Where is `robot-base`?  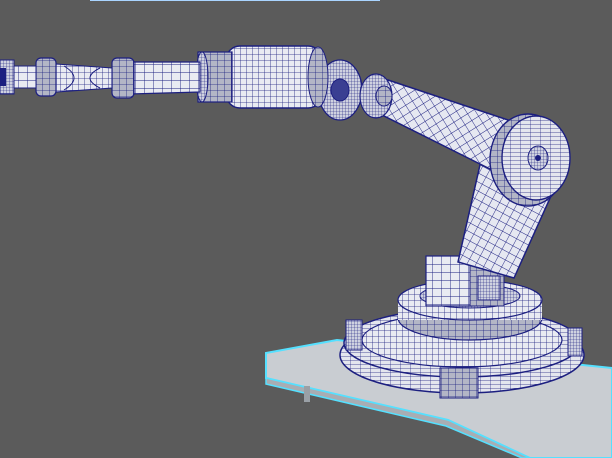 robot-base is located at coordinates (462, 327).